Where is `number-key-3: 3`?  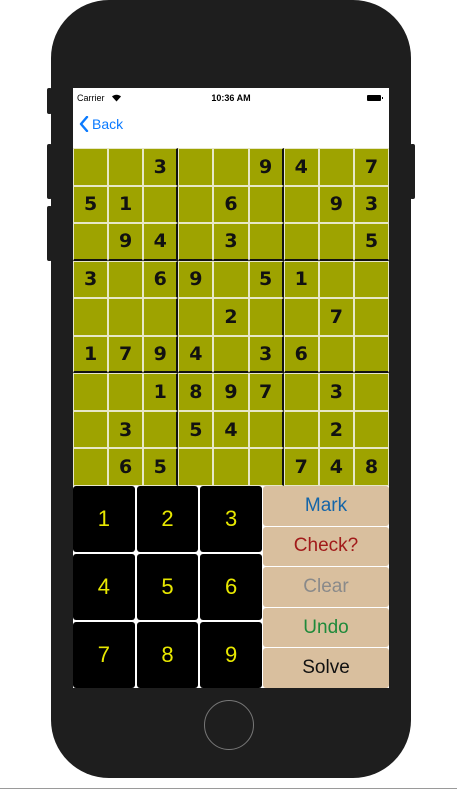
number-key-3: 3 is located at coordinates (231, 519).